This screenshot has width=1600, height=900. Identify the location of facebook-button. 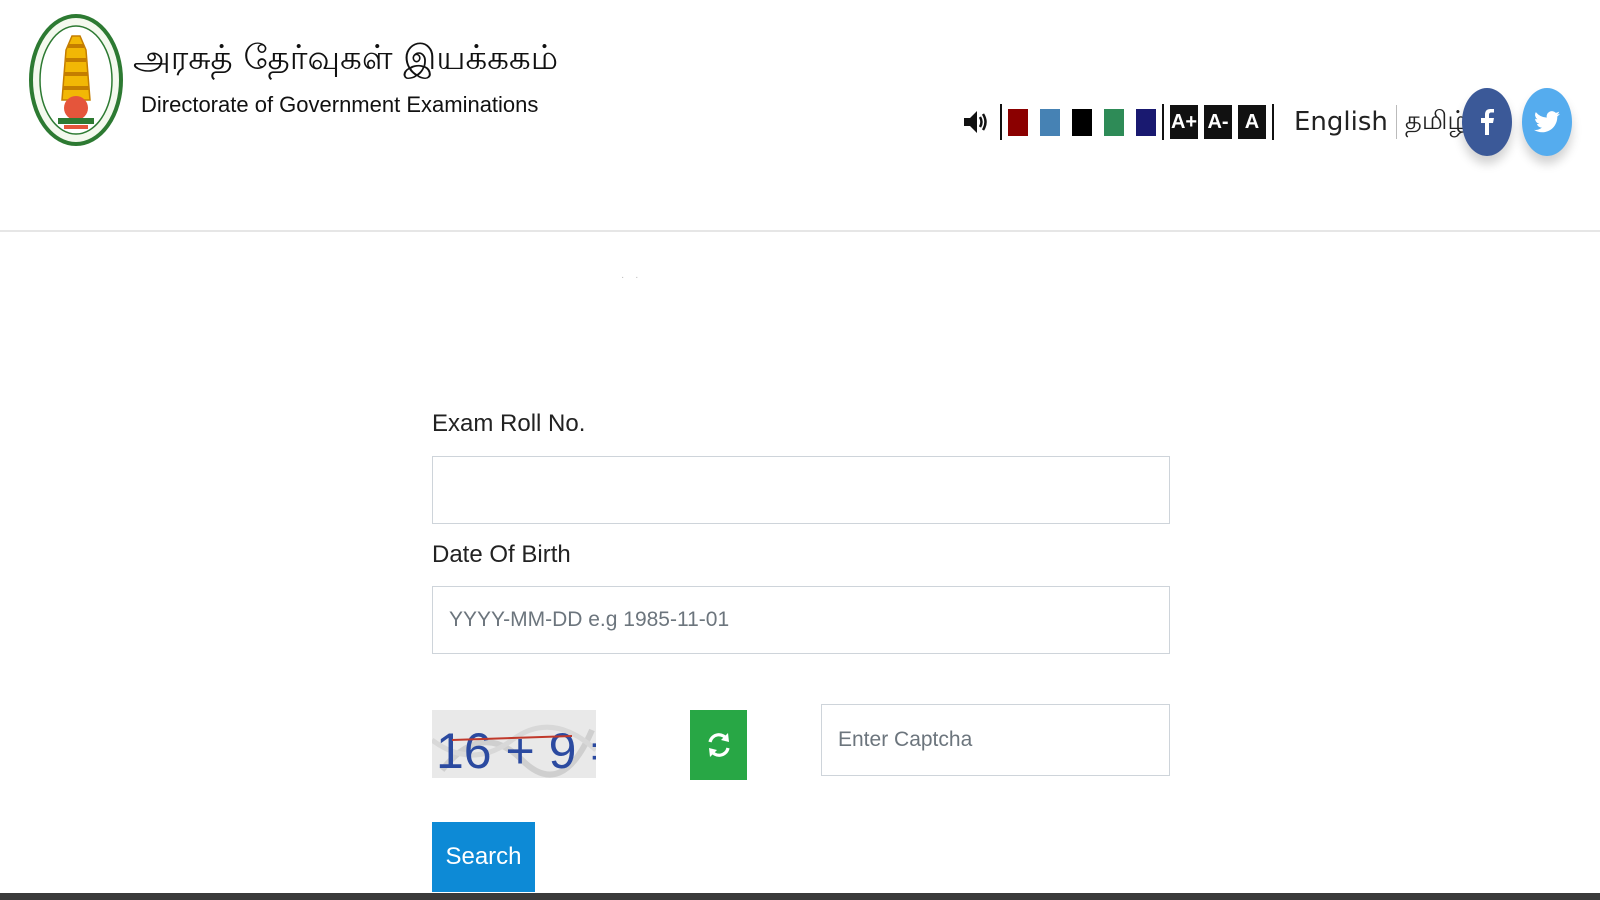
(1487, 122).